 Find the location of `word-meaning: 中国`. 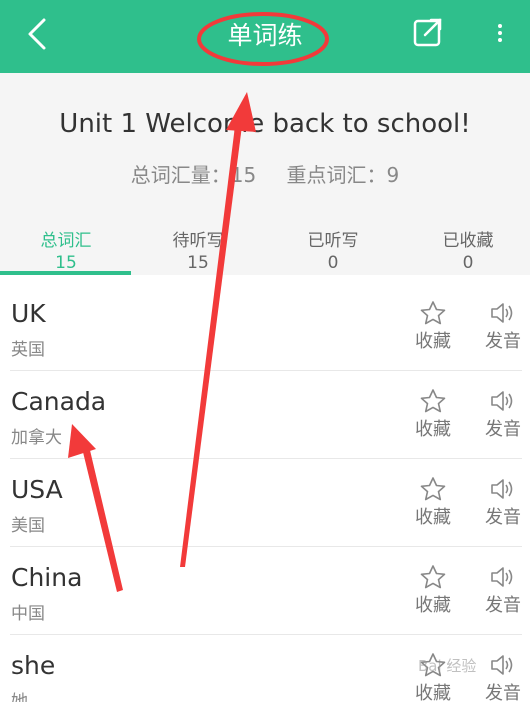

word-meaning: 中国 is located at coordinates (28, 614).